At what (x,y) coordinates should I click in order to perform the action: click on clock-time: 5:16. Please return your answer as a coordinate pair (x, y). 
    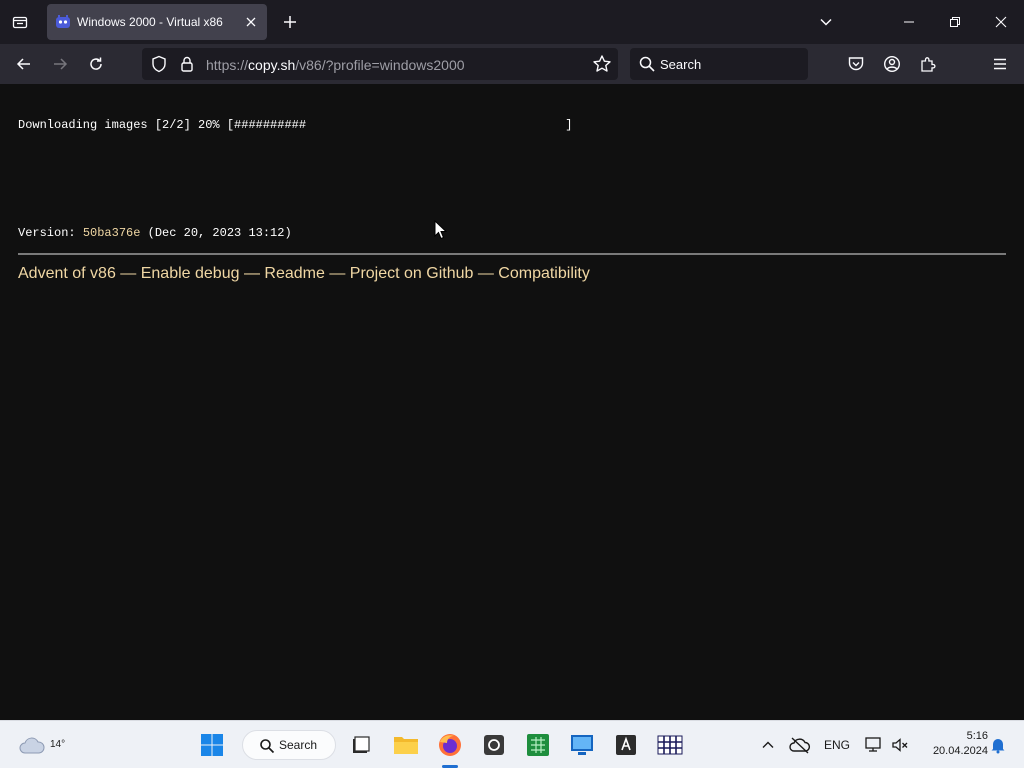
    Looking at the image, I should click on (977, 736).